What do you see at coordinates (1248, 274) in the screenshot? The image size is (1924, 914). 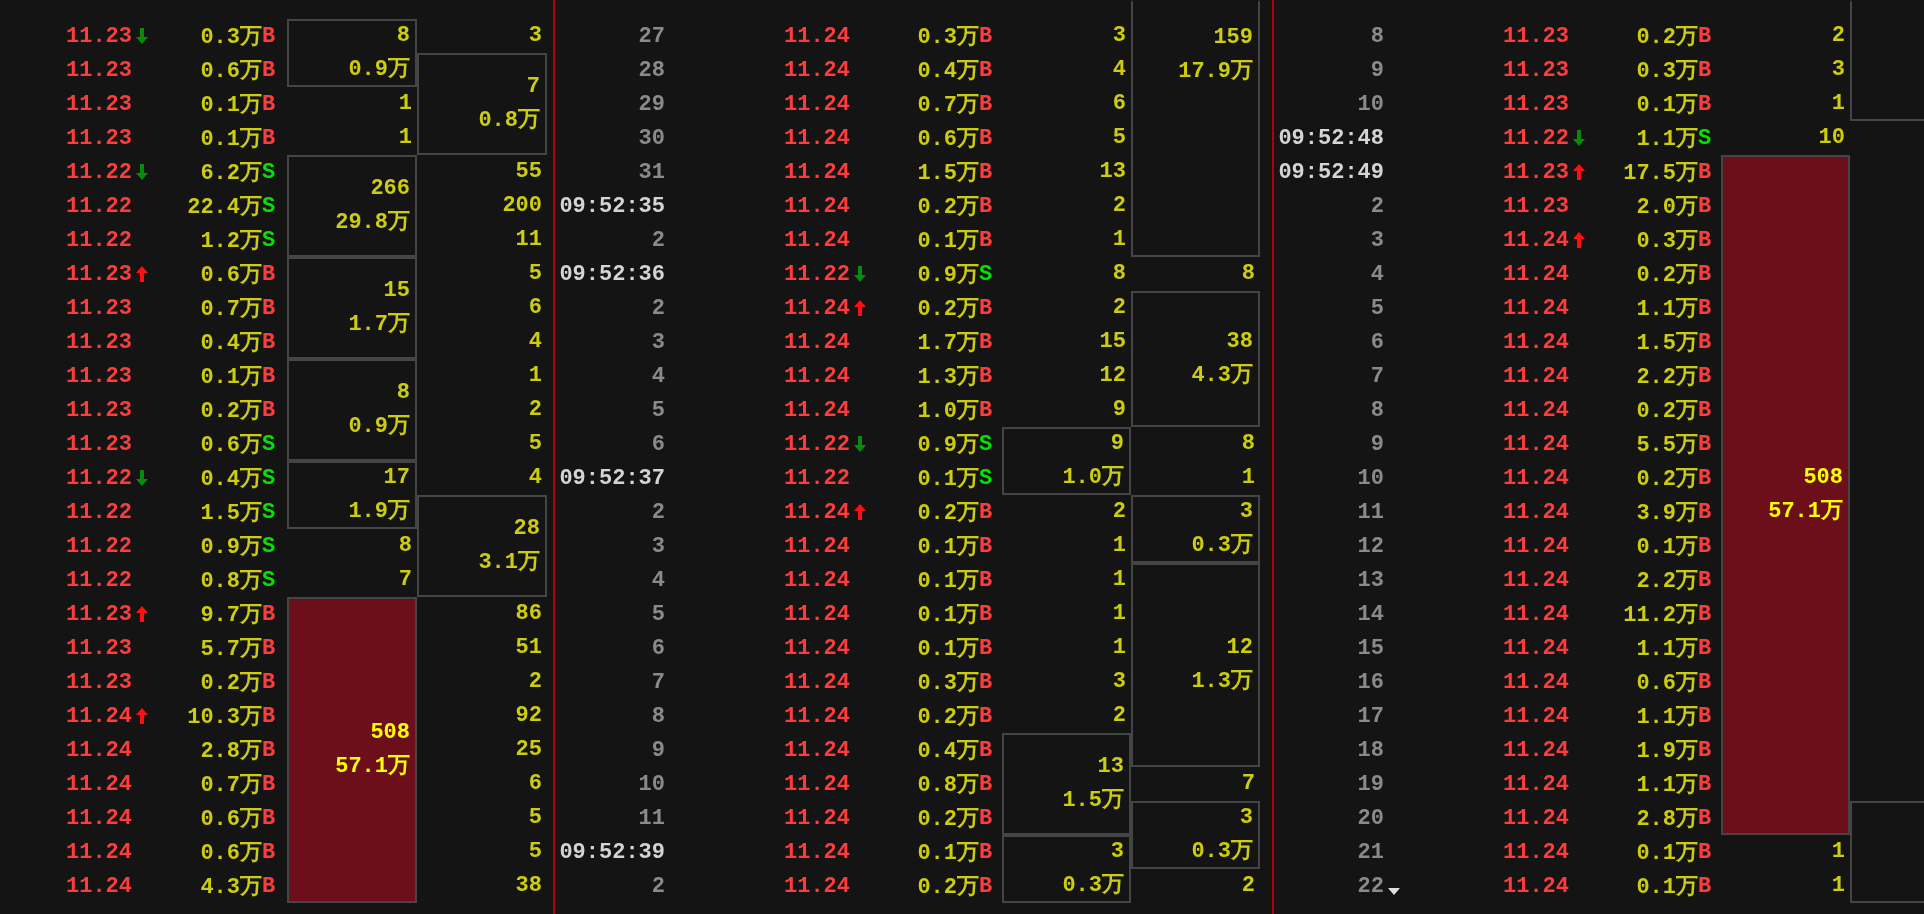 I see `count-cell-text: 8` at bounding box center [1248, 274].